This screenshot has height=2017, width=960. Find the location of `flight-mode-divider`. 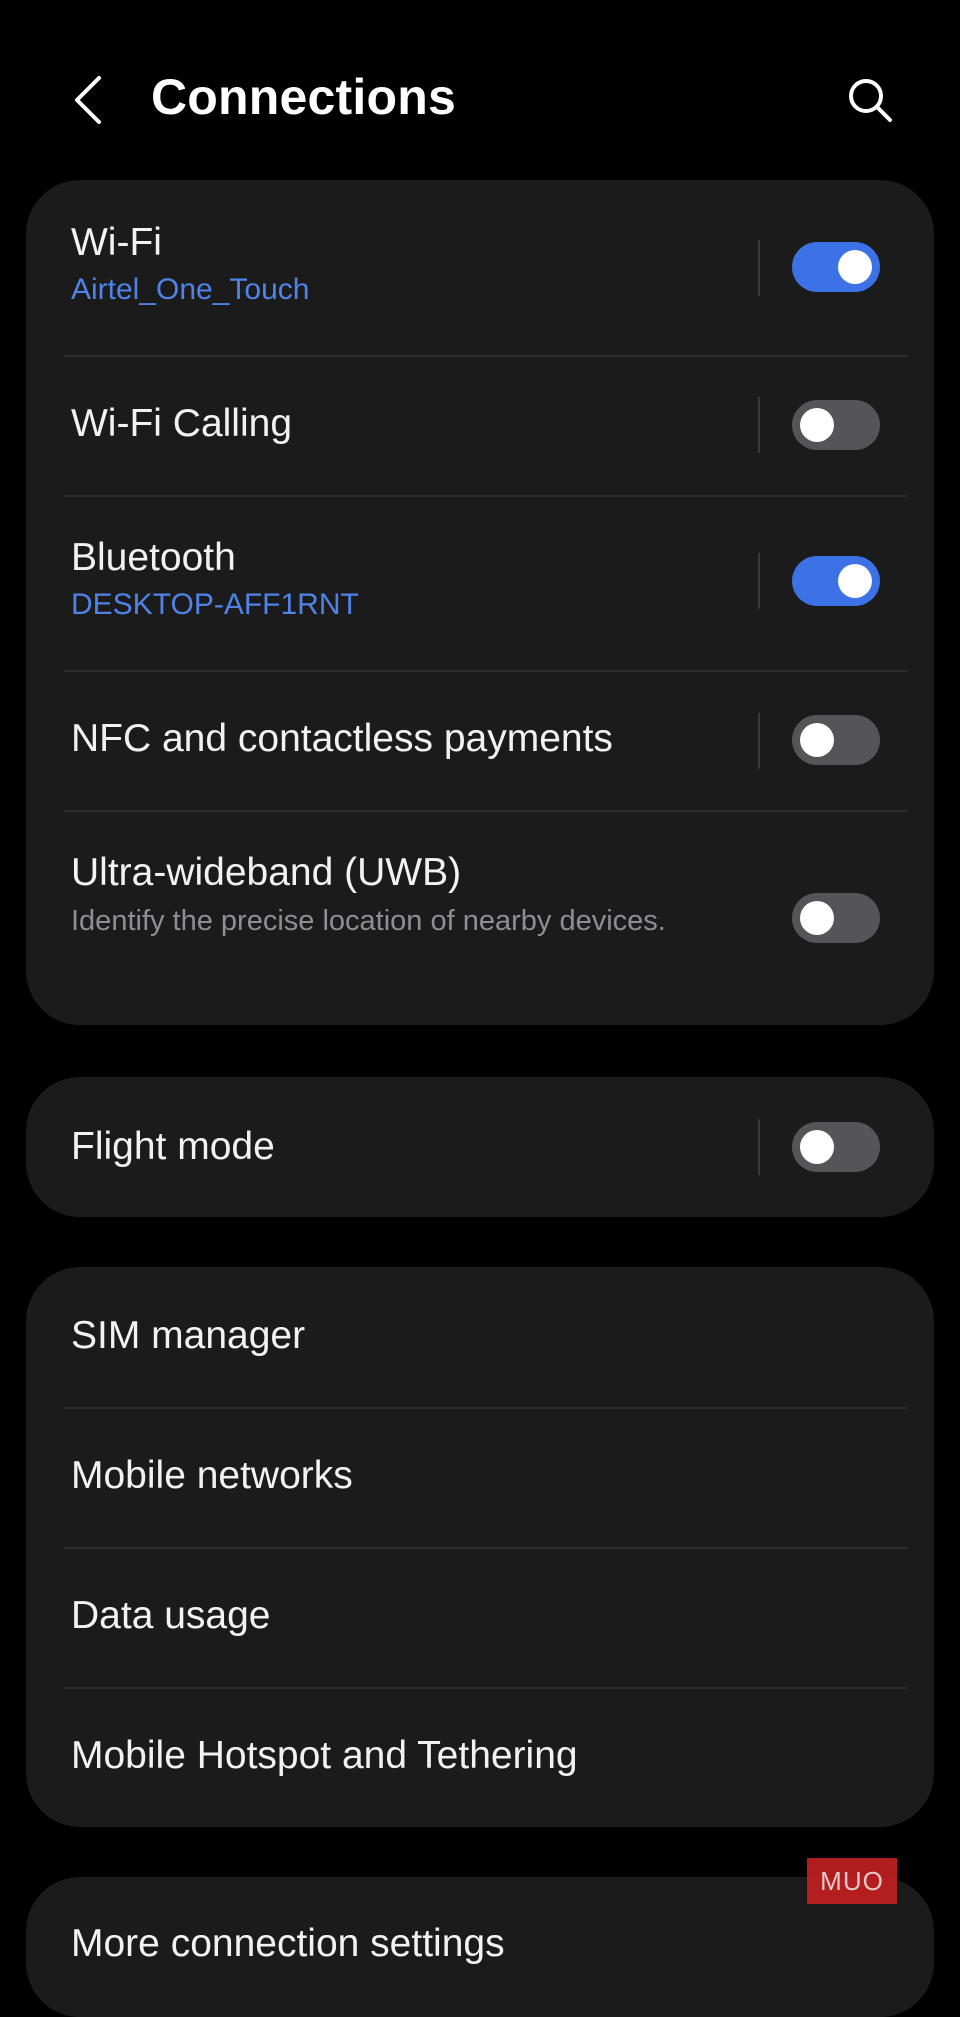

flight-mode-divider is located at coordinates (759, 1147).